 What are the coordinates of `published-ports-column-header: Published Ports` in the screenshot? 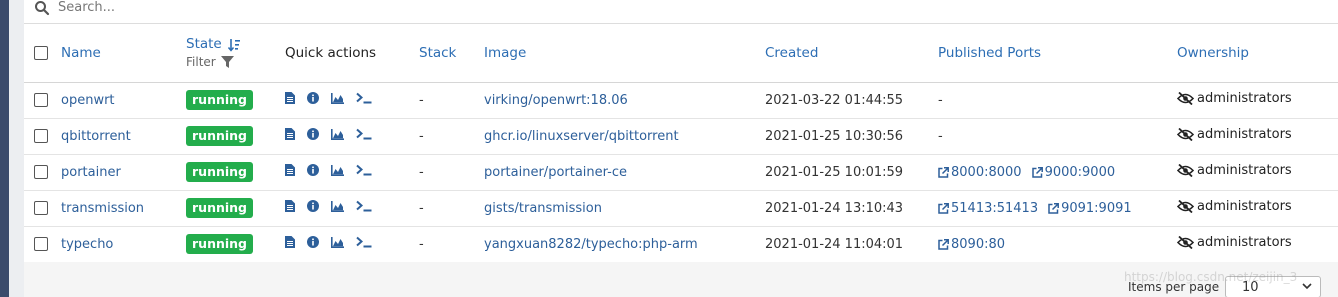 It's located at (989, 53).